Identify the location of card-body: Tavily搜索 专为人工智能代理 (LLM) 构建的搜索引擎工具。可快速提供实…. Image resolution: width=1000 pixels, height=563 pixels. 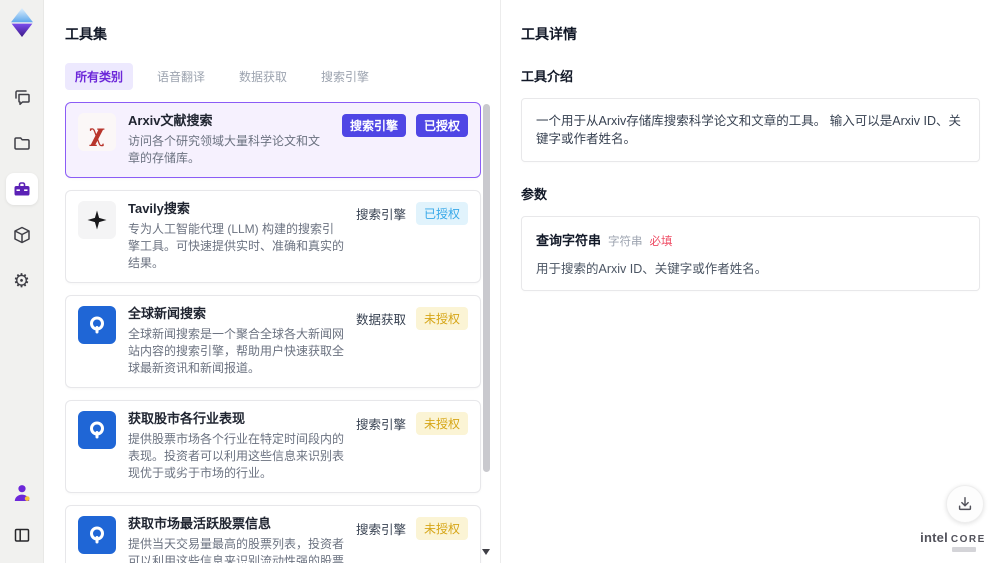
(242, 236).